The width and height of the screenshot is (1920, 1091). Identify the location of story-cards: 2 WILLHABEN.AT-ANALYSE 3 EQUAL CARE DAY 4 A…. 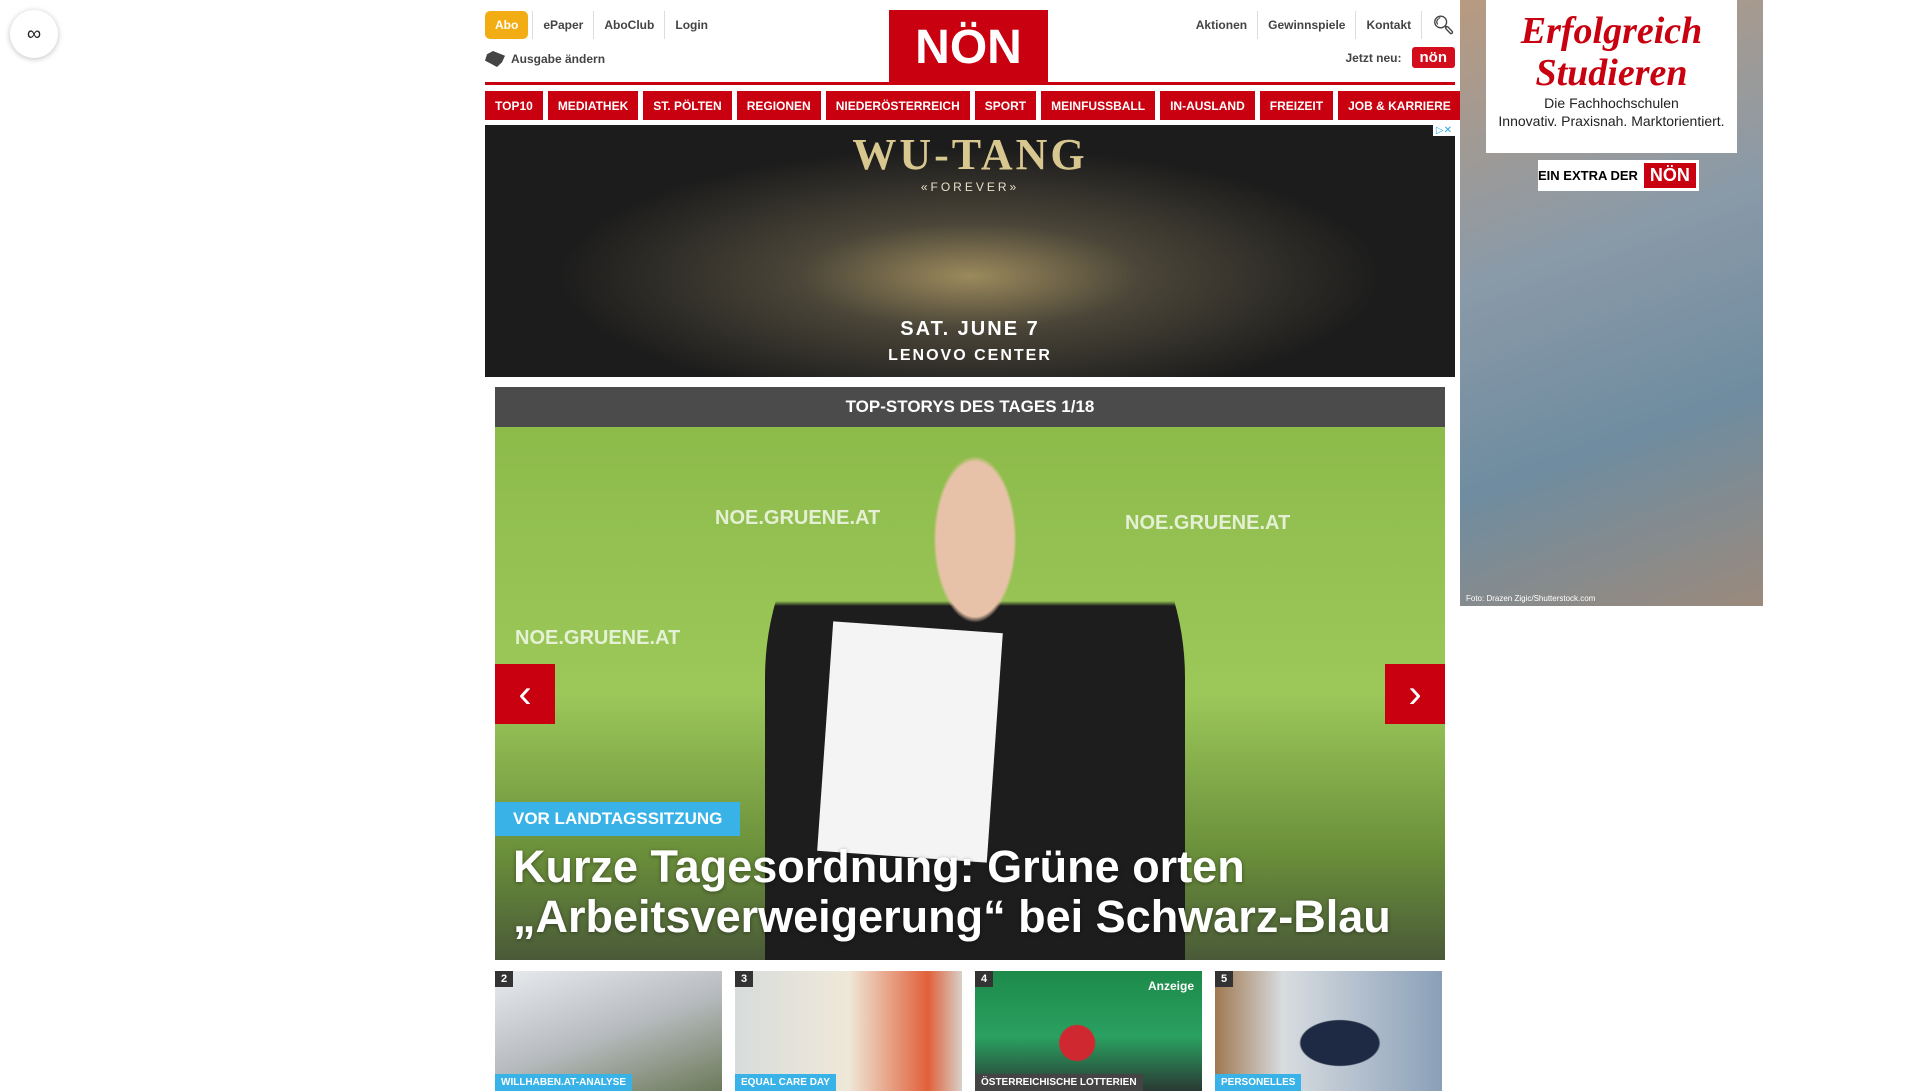
(970, 1031).